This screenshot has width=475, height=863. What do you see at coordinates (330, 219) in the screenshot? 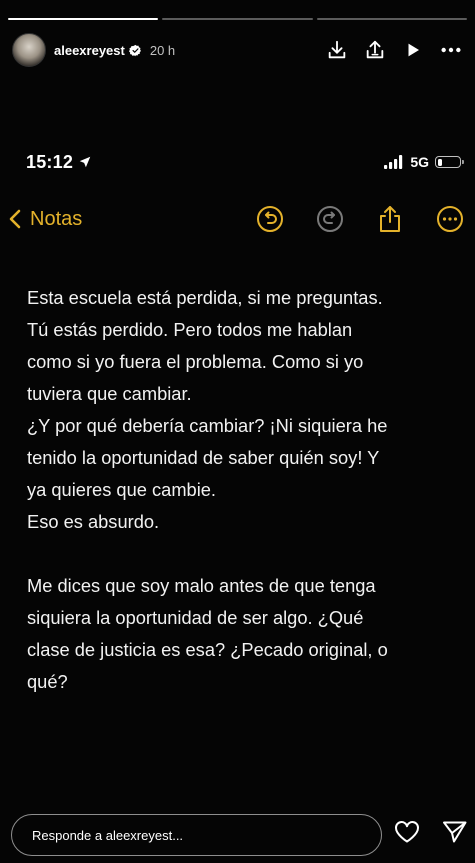
I see `redo-icon` at bounding box center [330, 219].